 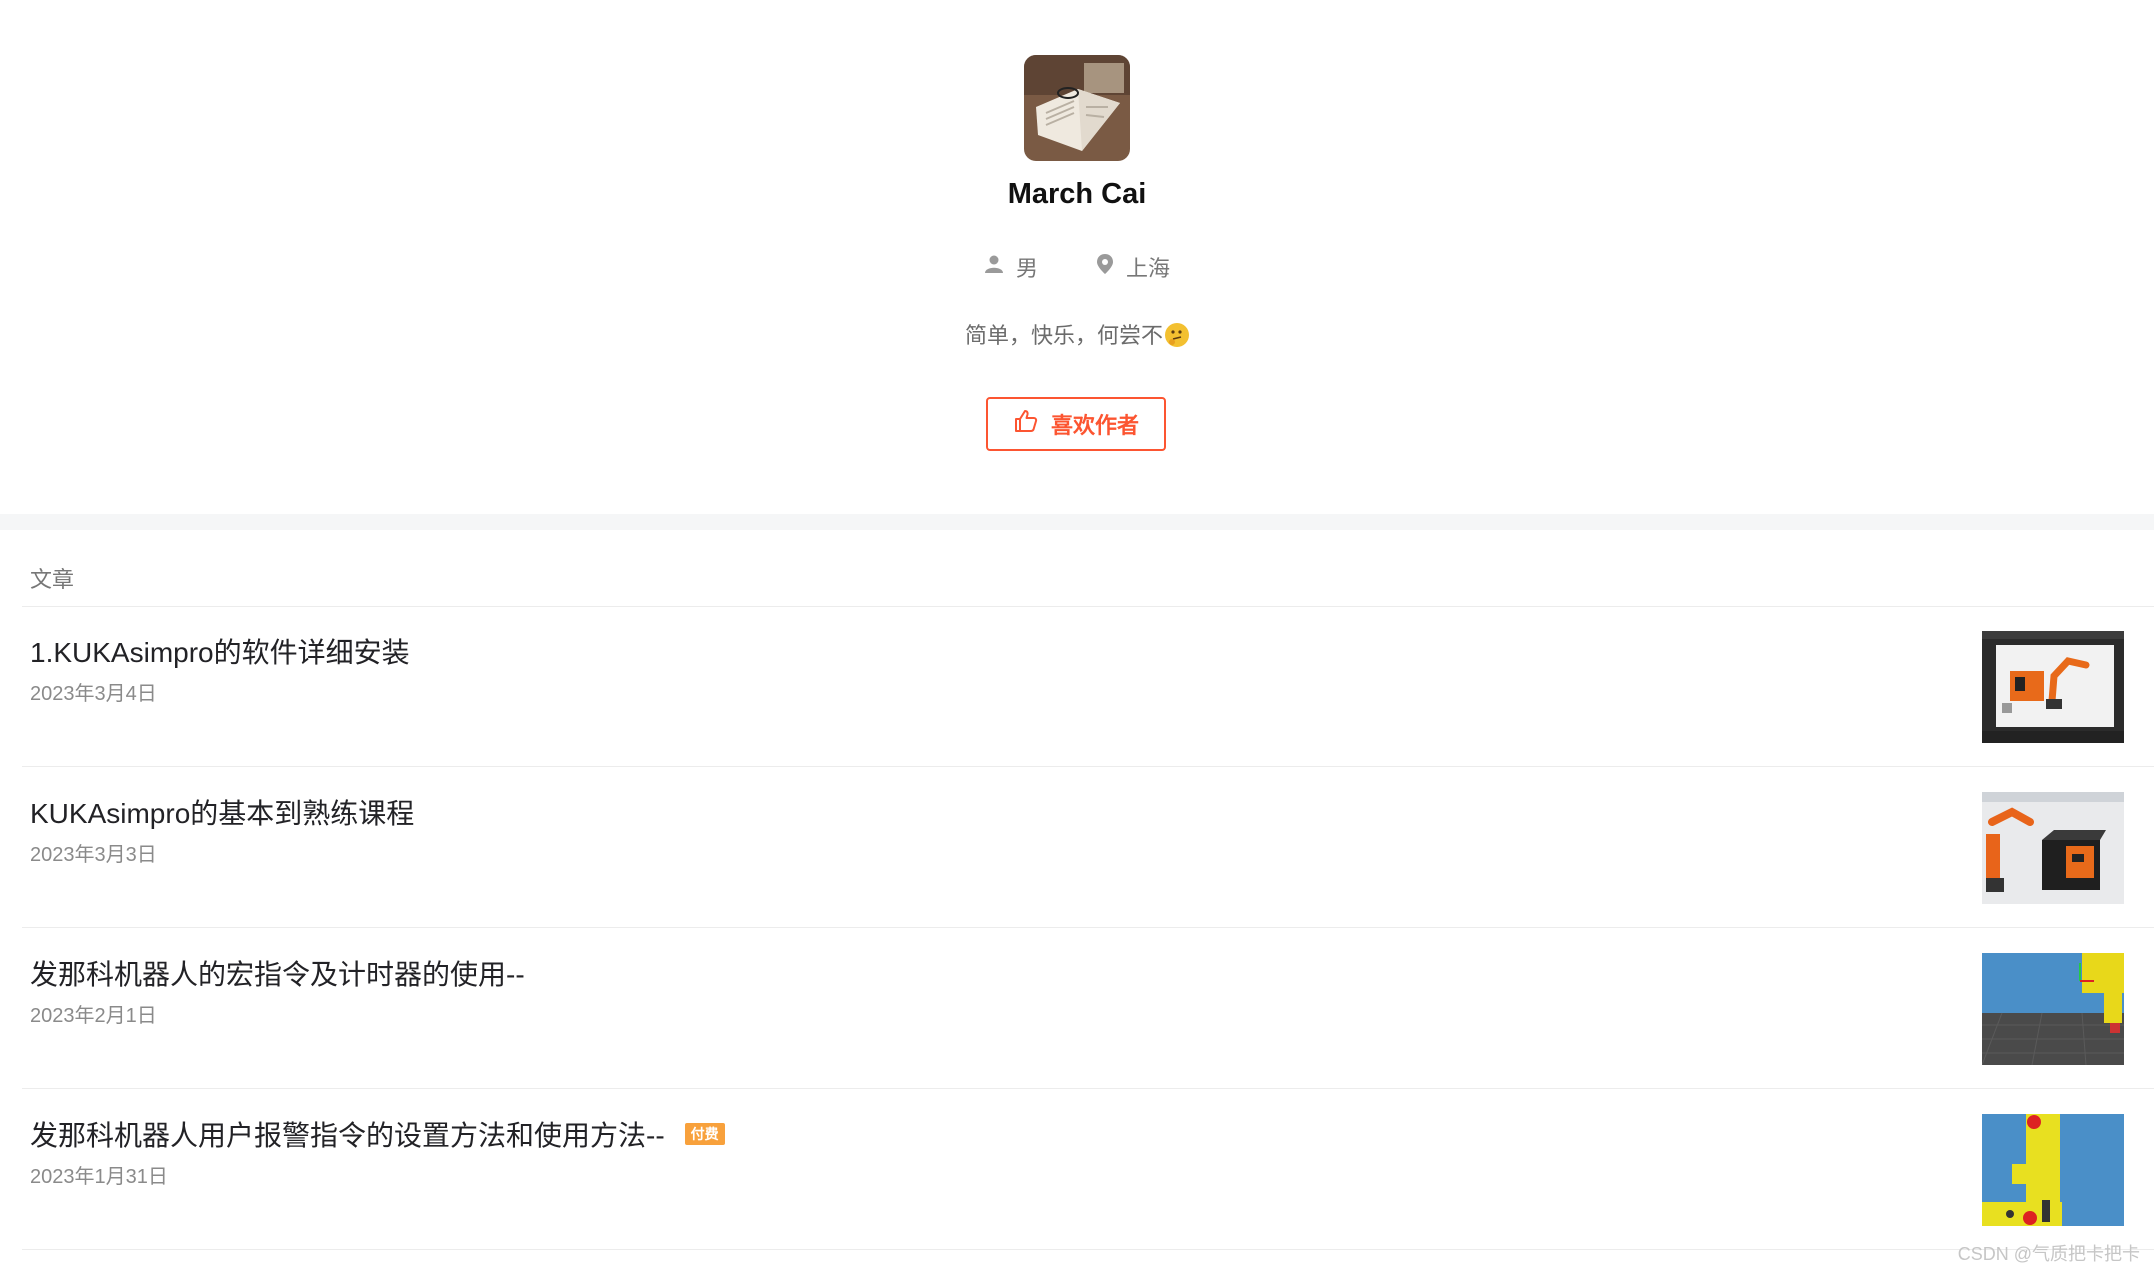 What do you see at coordinates (93, 855) in the screenshot?
I see `article-date: 2023年3月3日` at bounding box center [93, 855].